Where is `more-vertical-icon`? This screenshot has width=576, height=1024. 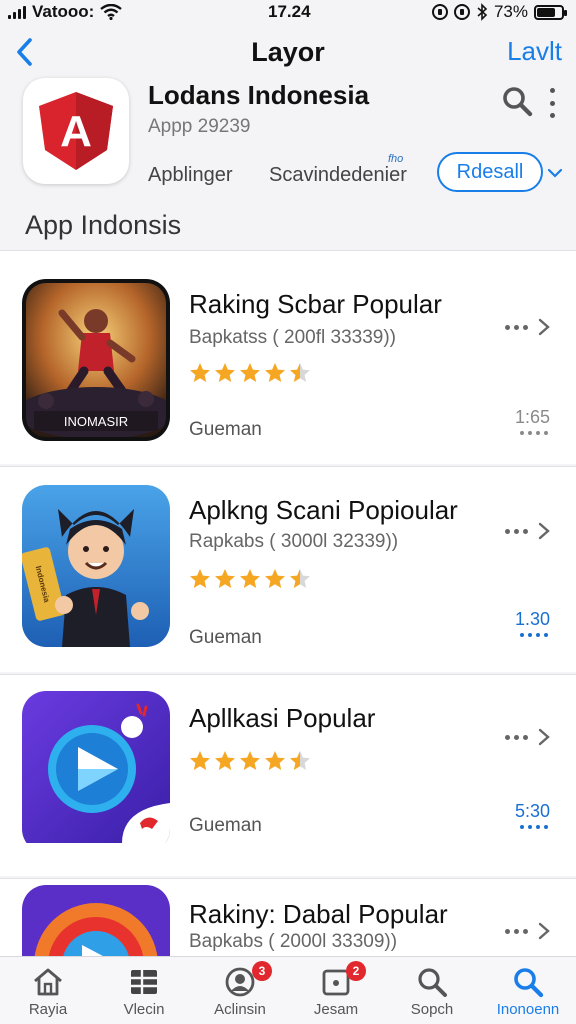 more-vertical-icon is located at coordinates (552, 103).